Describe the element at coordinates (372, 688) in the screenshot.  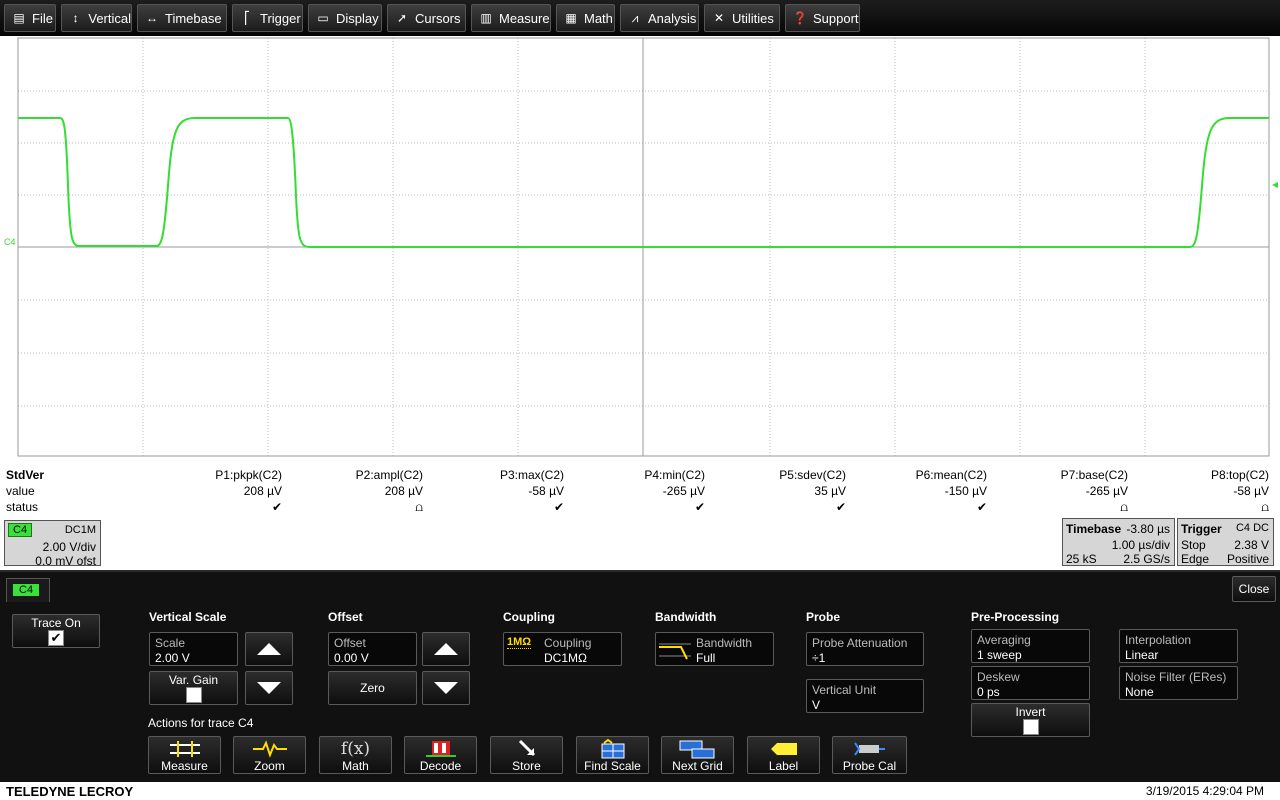
I see `zero-offset-button: Zero` at that location.